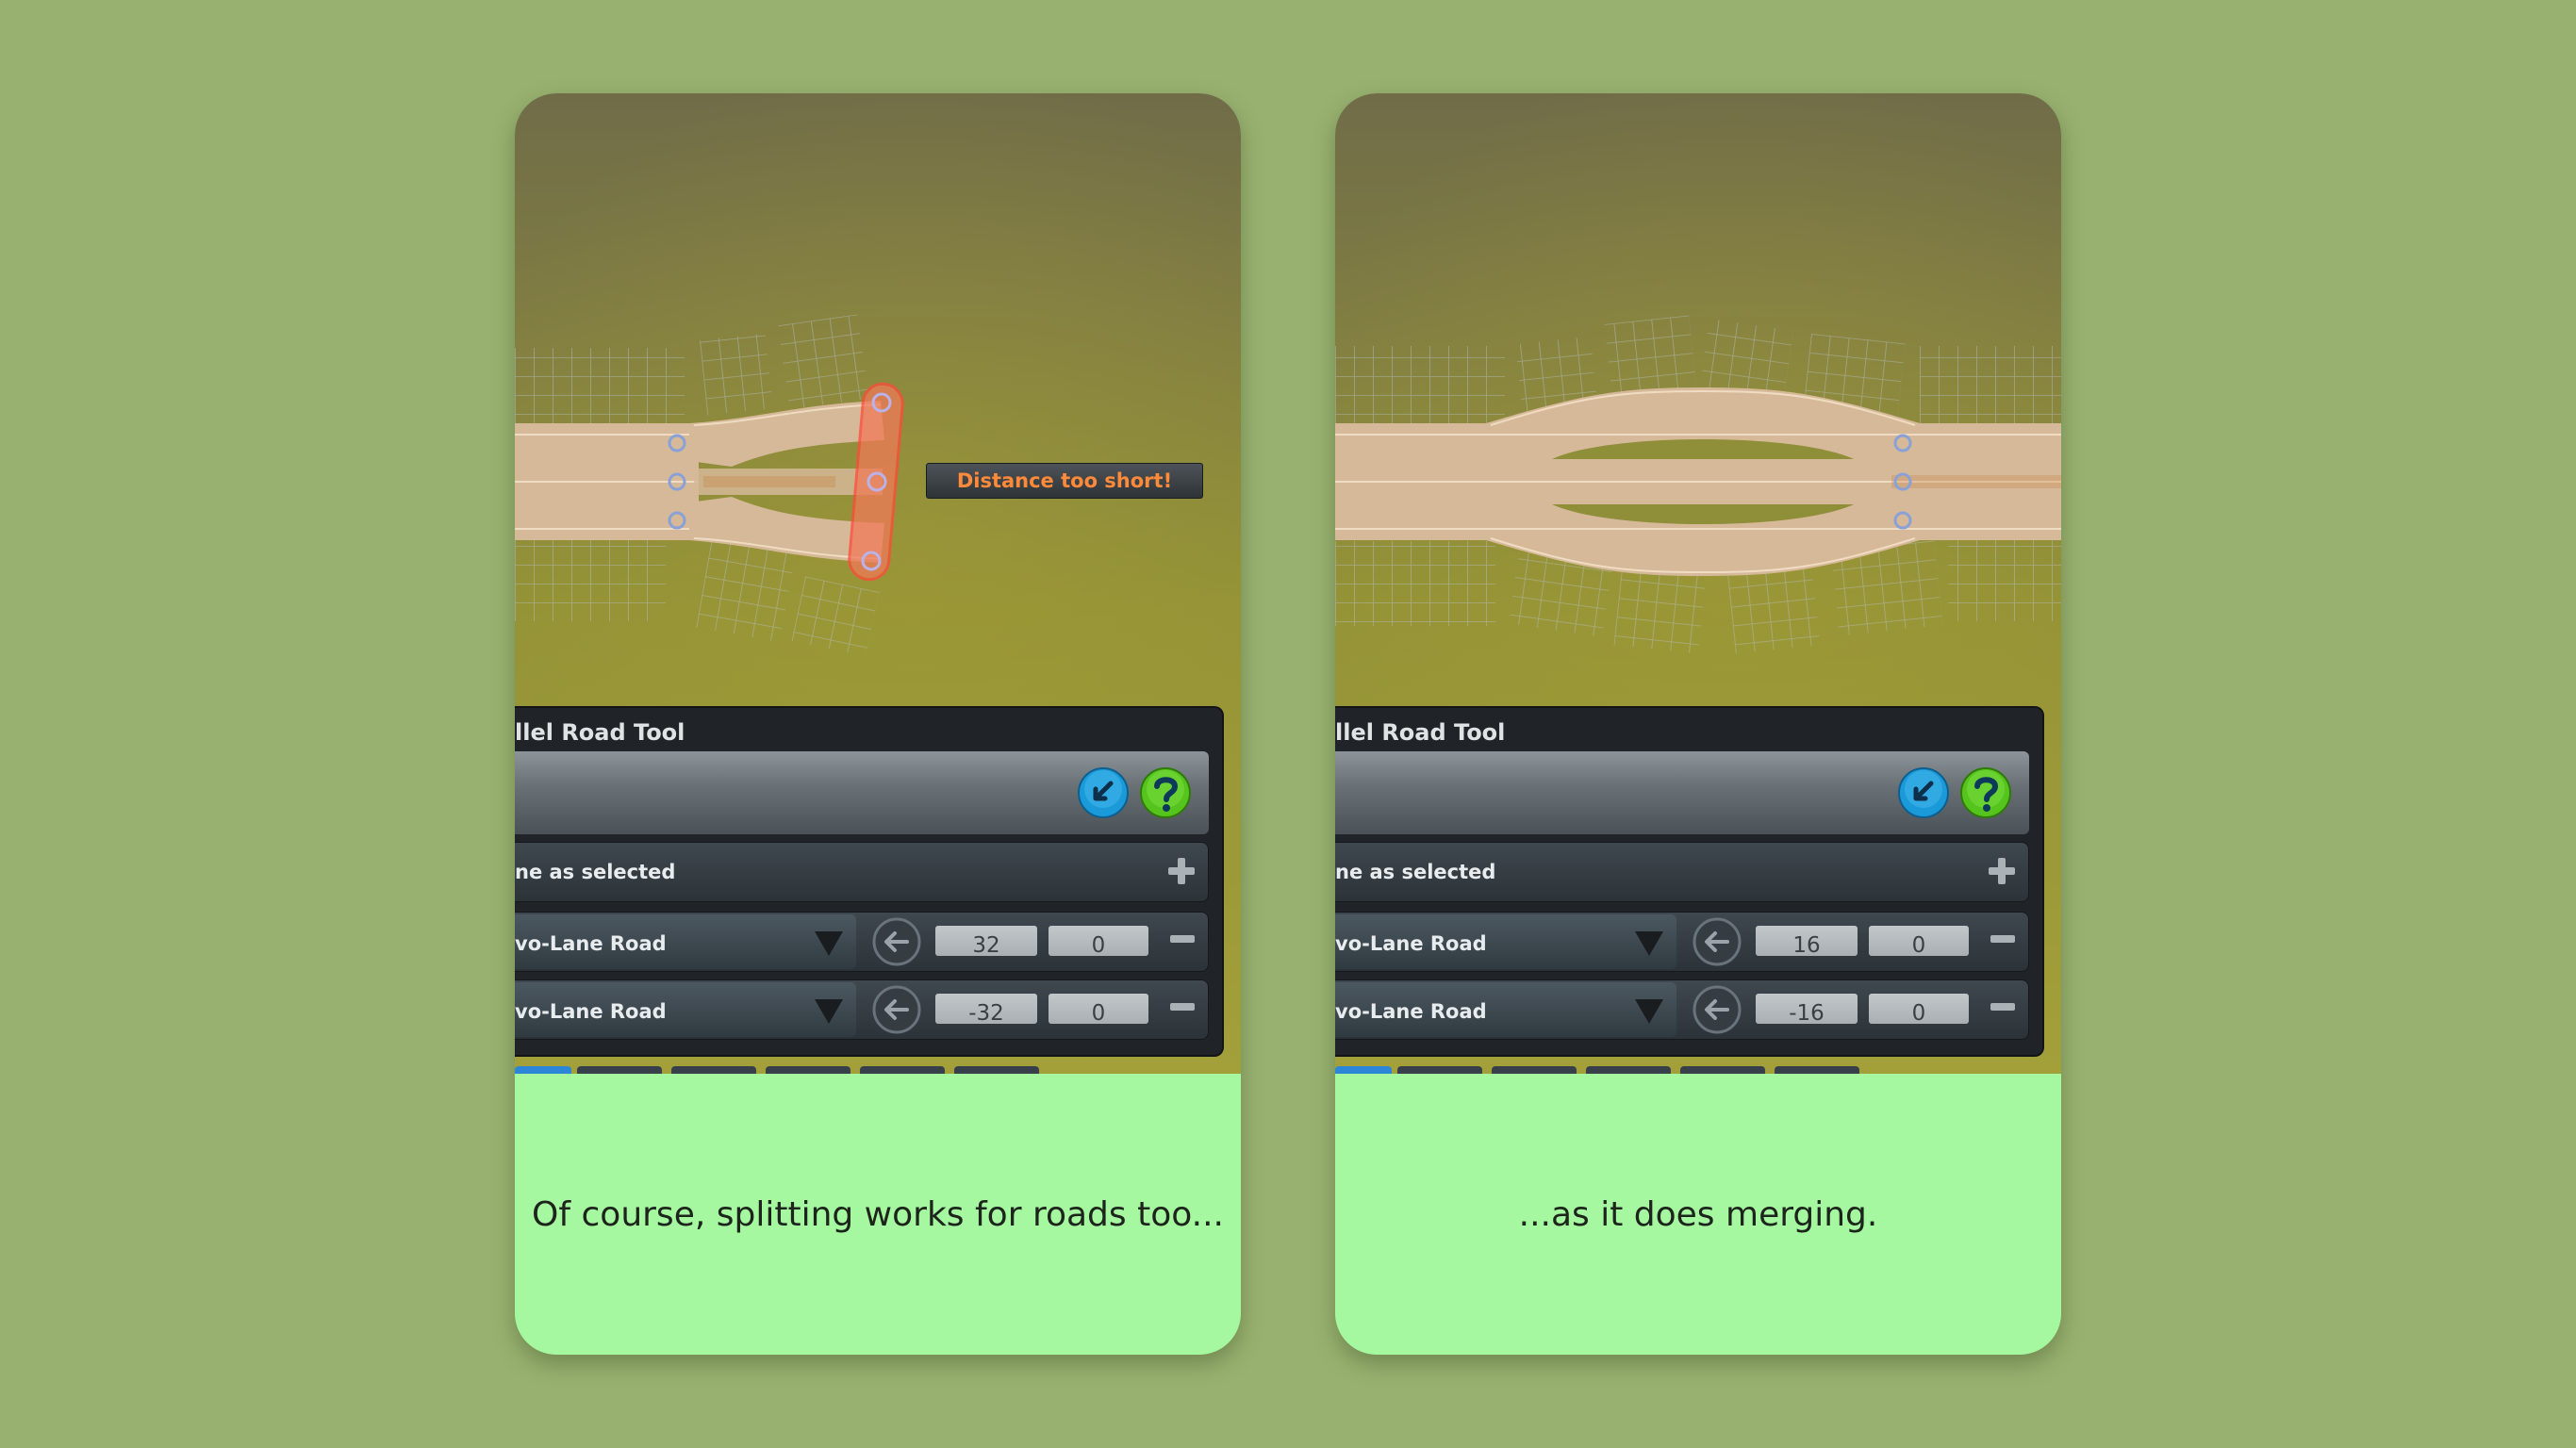  What do you see at coordinates (1698, 1214) in the screenshot?
I see `card-caption: ...as it does merging.` at bounding box center [1698, 1214].